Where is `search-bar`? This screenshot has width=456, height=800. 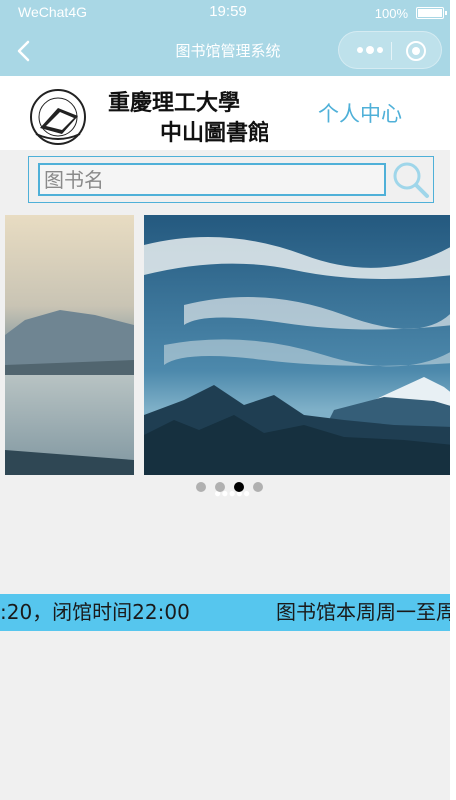
search-bar is located at coordinates (231, 179).